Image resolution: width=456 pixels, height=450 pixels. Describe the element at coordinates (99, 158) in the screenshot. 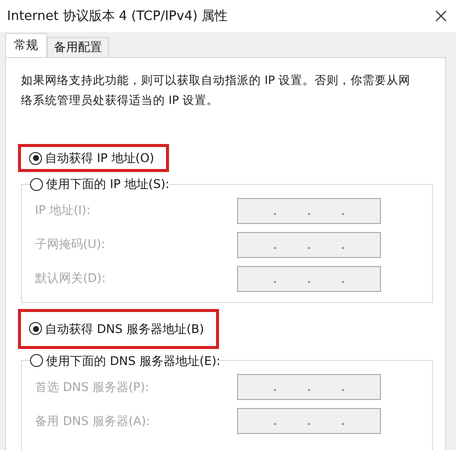

I see `radio-label: 自动获得 IP 地址(O)` at that location.